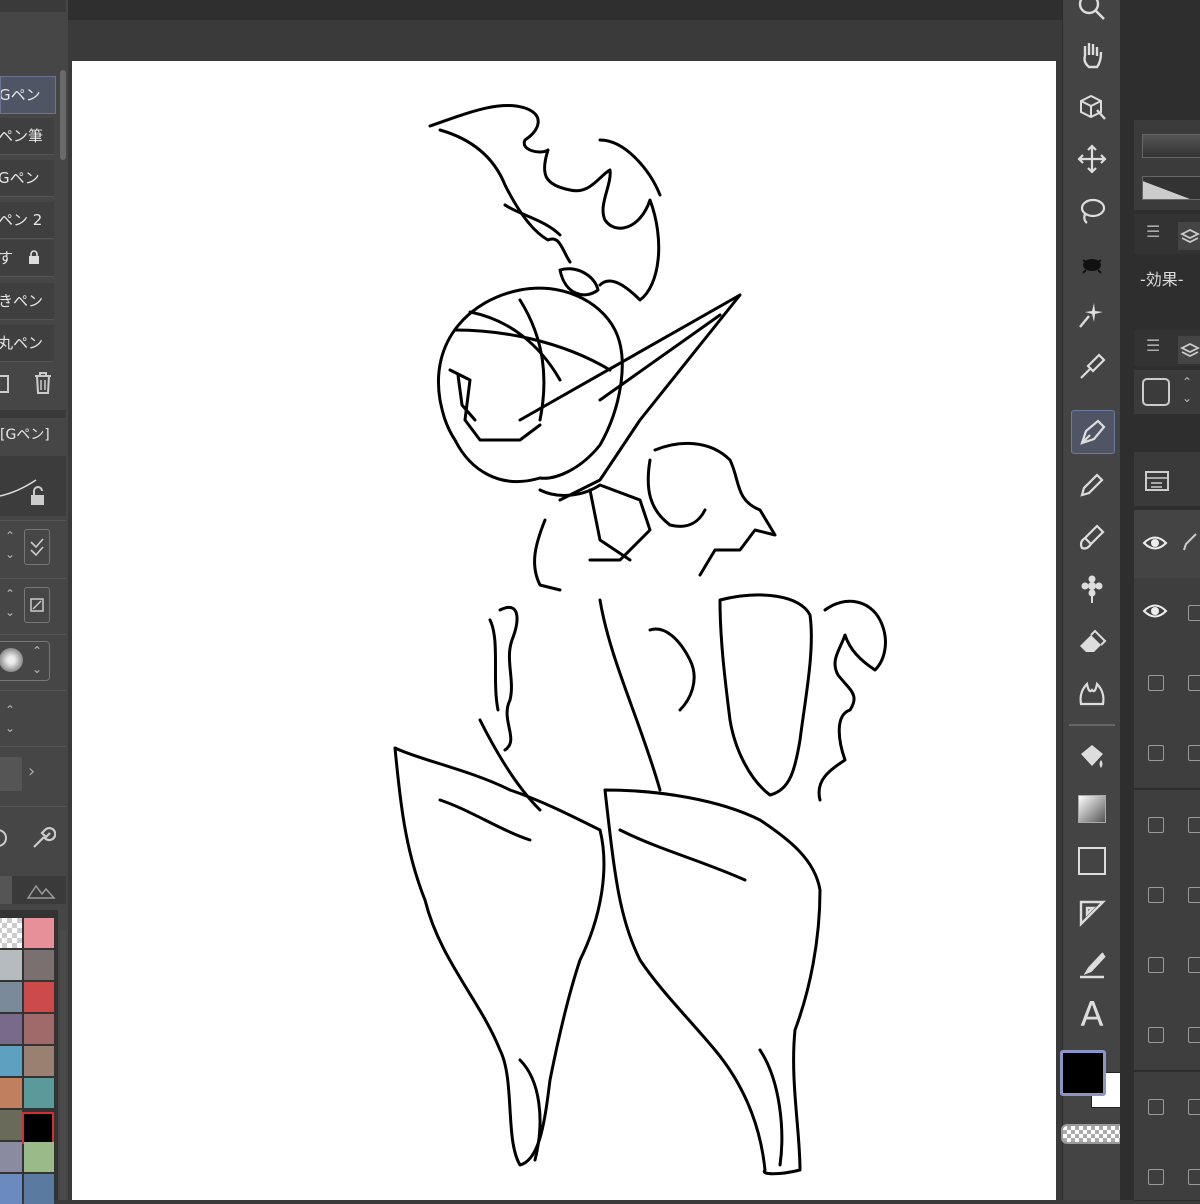  Describe the element at coordinates (1092, 55) in the screenshot. I see `hand-icon` at that location.